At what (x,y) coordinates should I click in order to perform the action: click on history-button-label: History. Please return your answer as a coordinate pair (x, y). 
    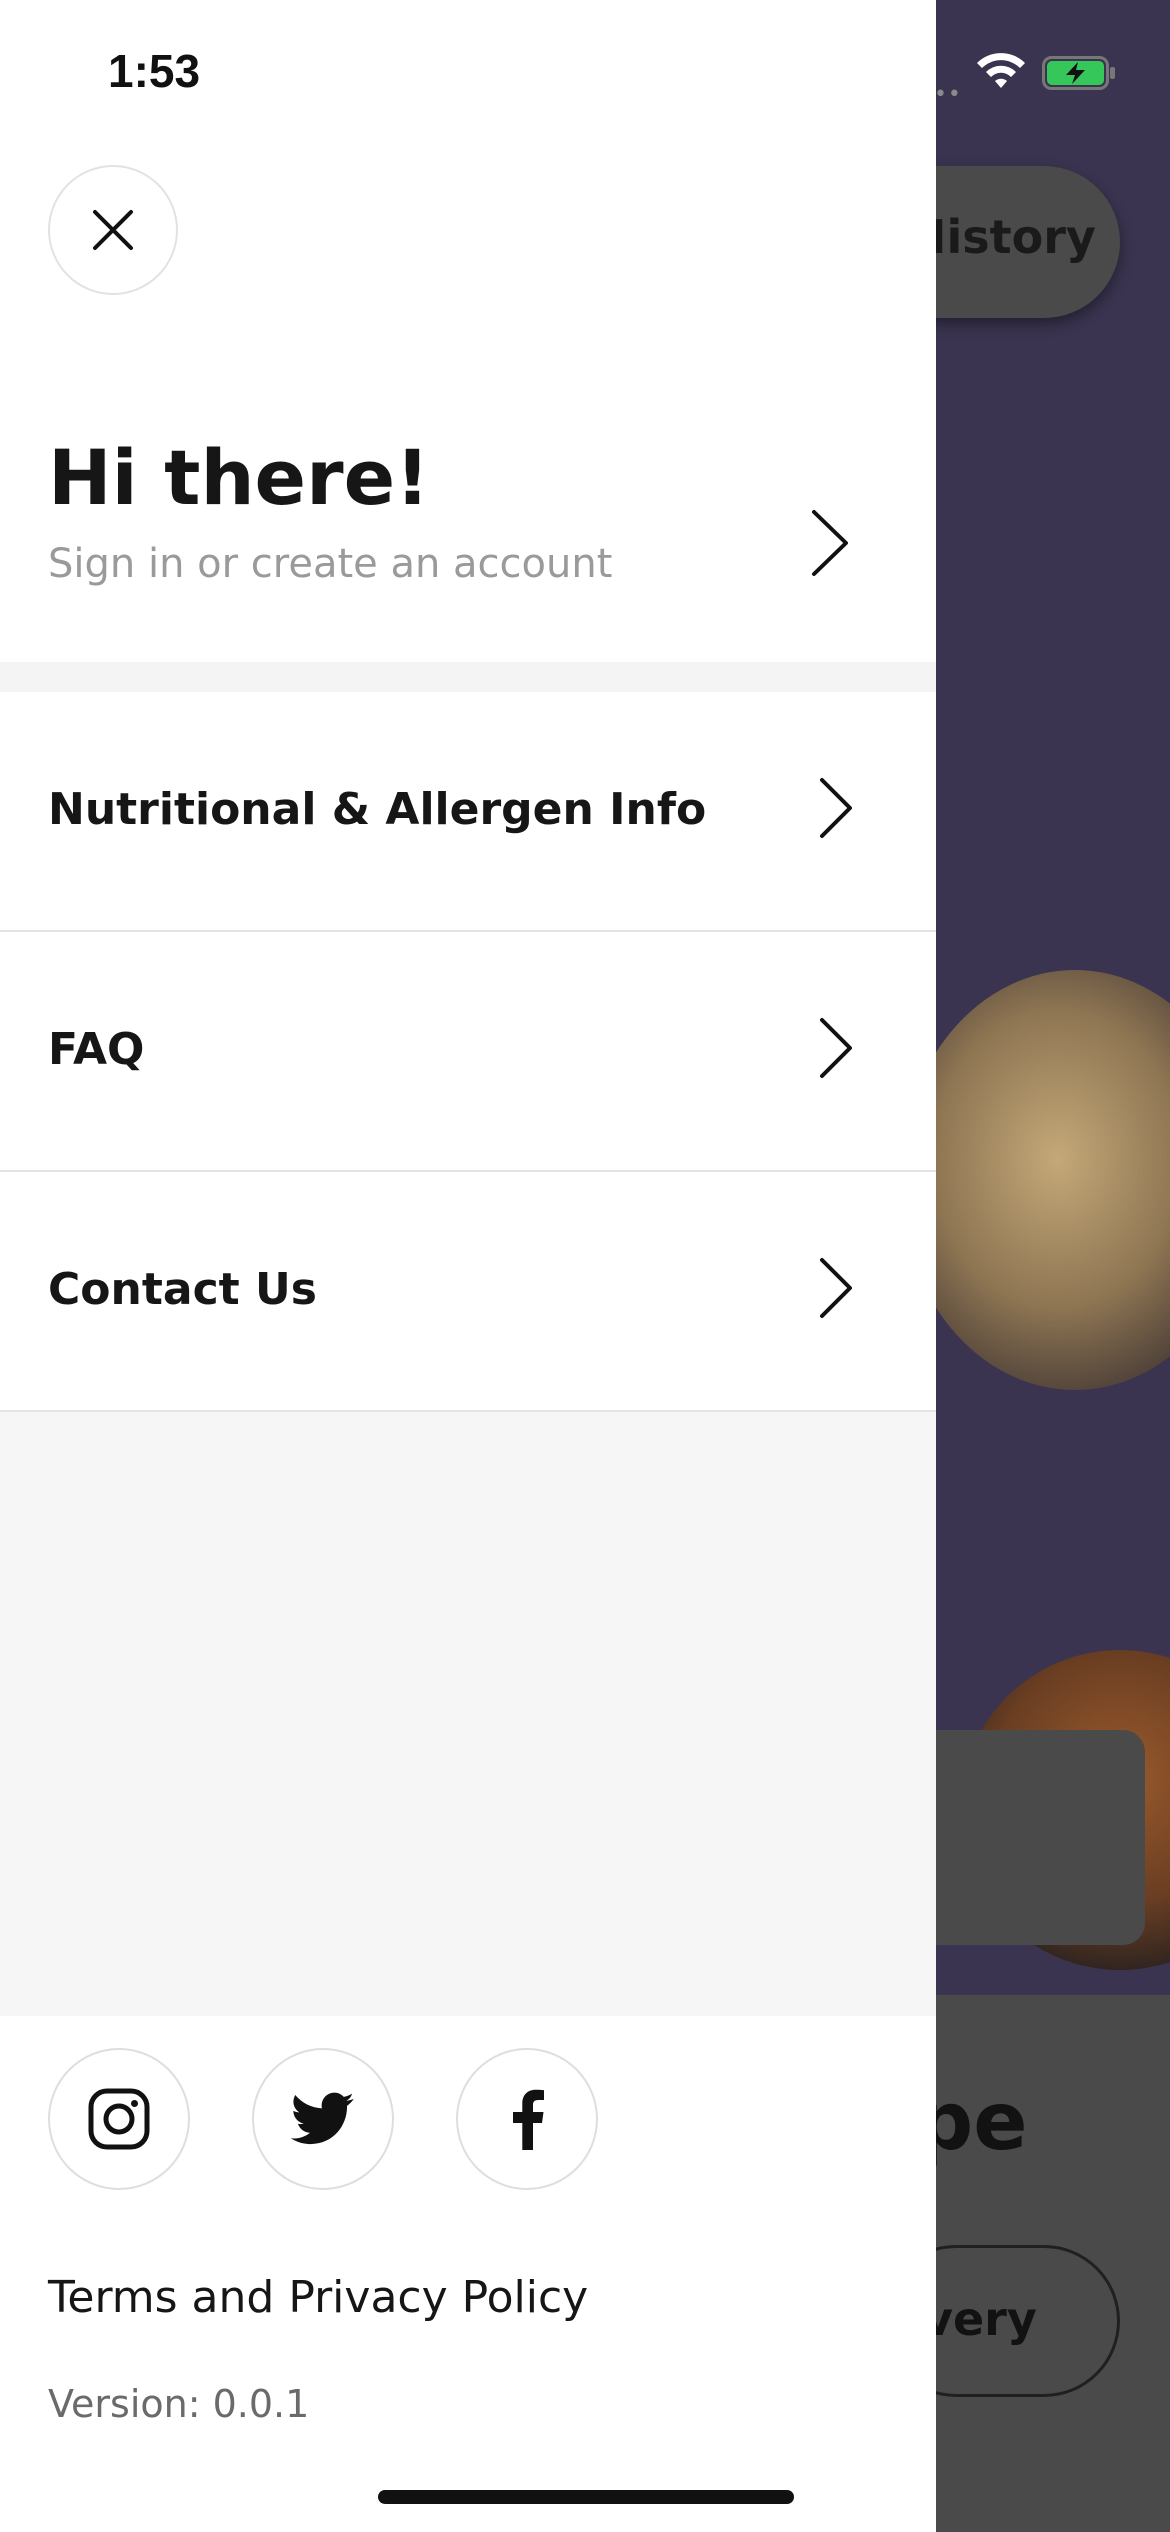
    Looking at the image, I should click on (1002, 237).